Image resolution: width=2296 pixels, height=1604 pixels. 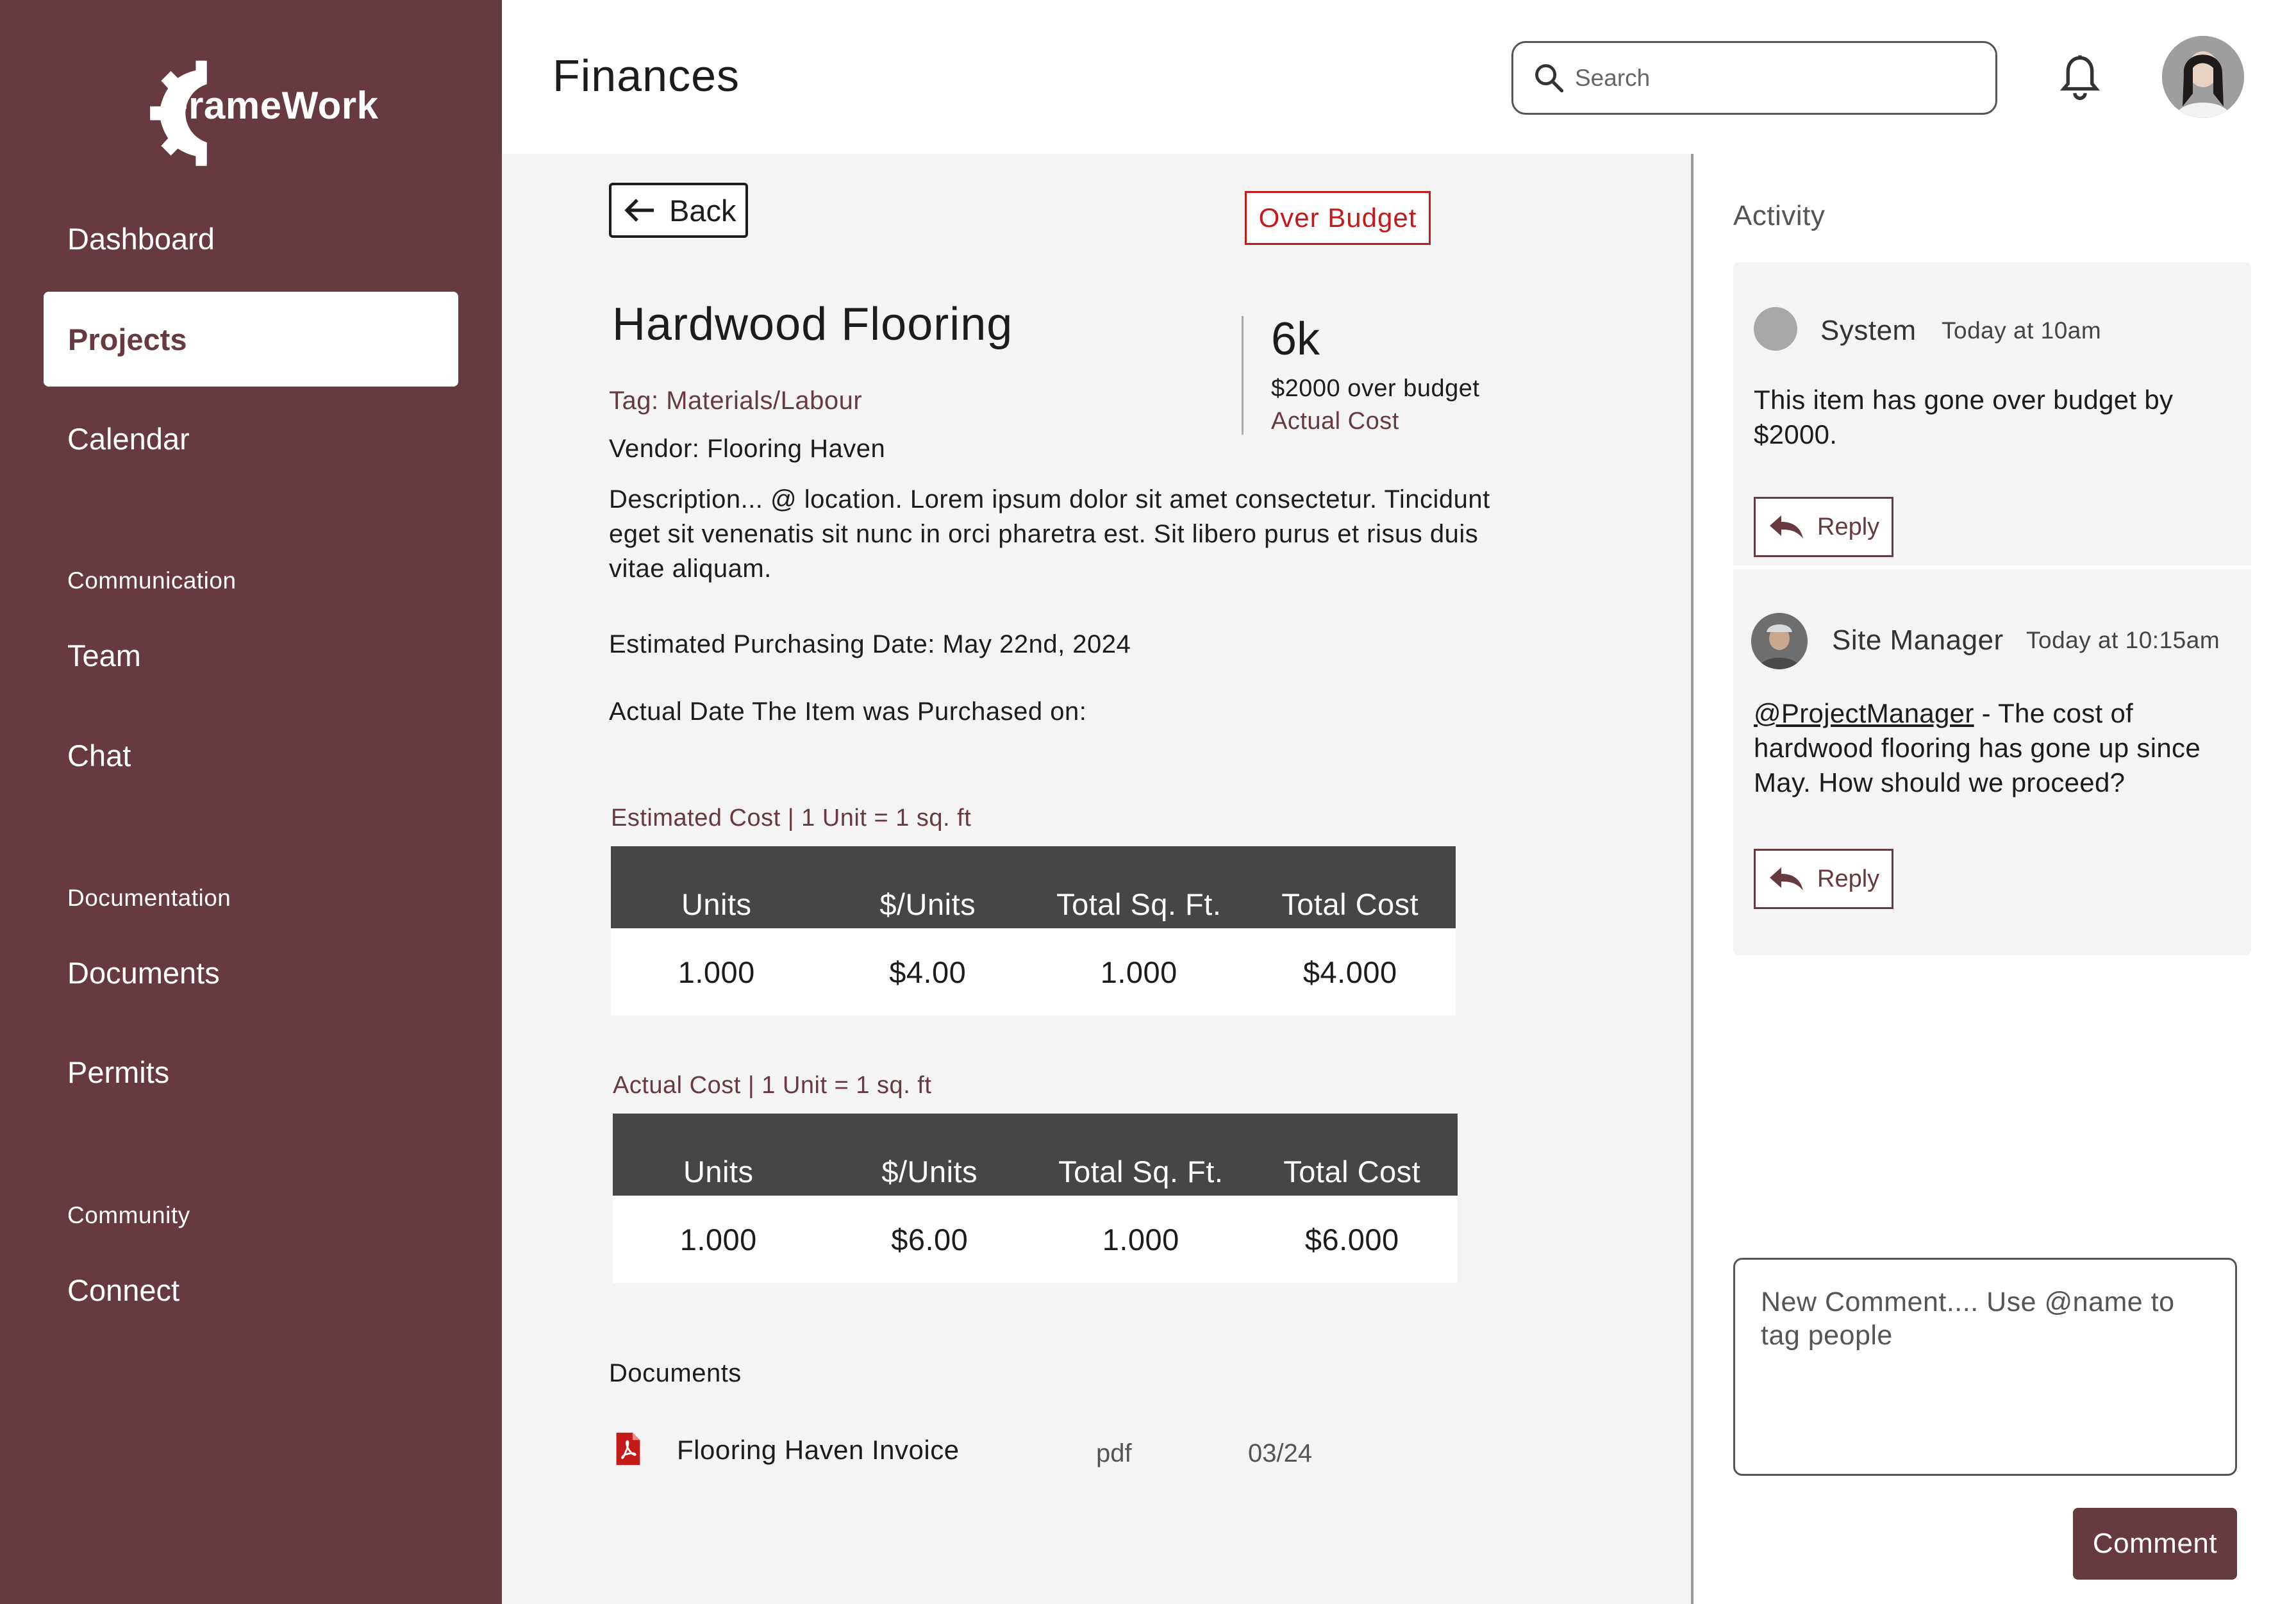 I want to click on site-manager-avatar, so click(x=1779, y=641).